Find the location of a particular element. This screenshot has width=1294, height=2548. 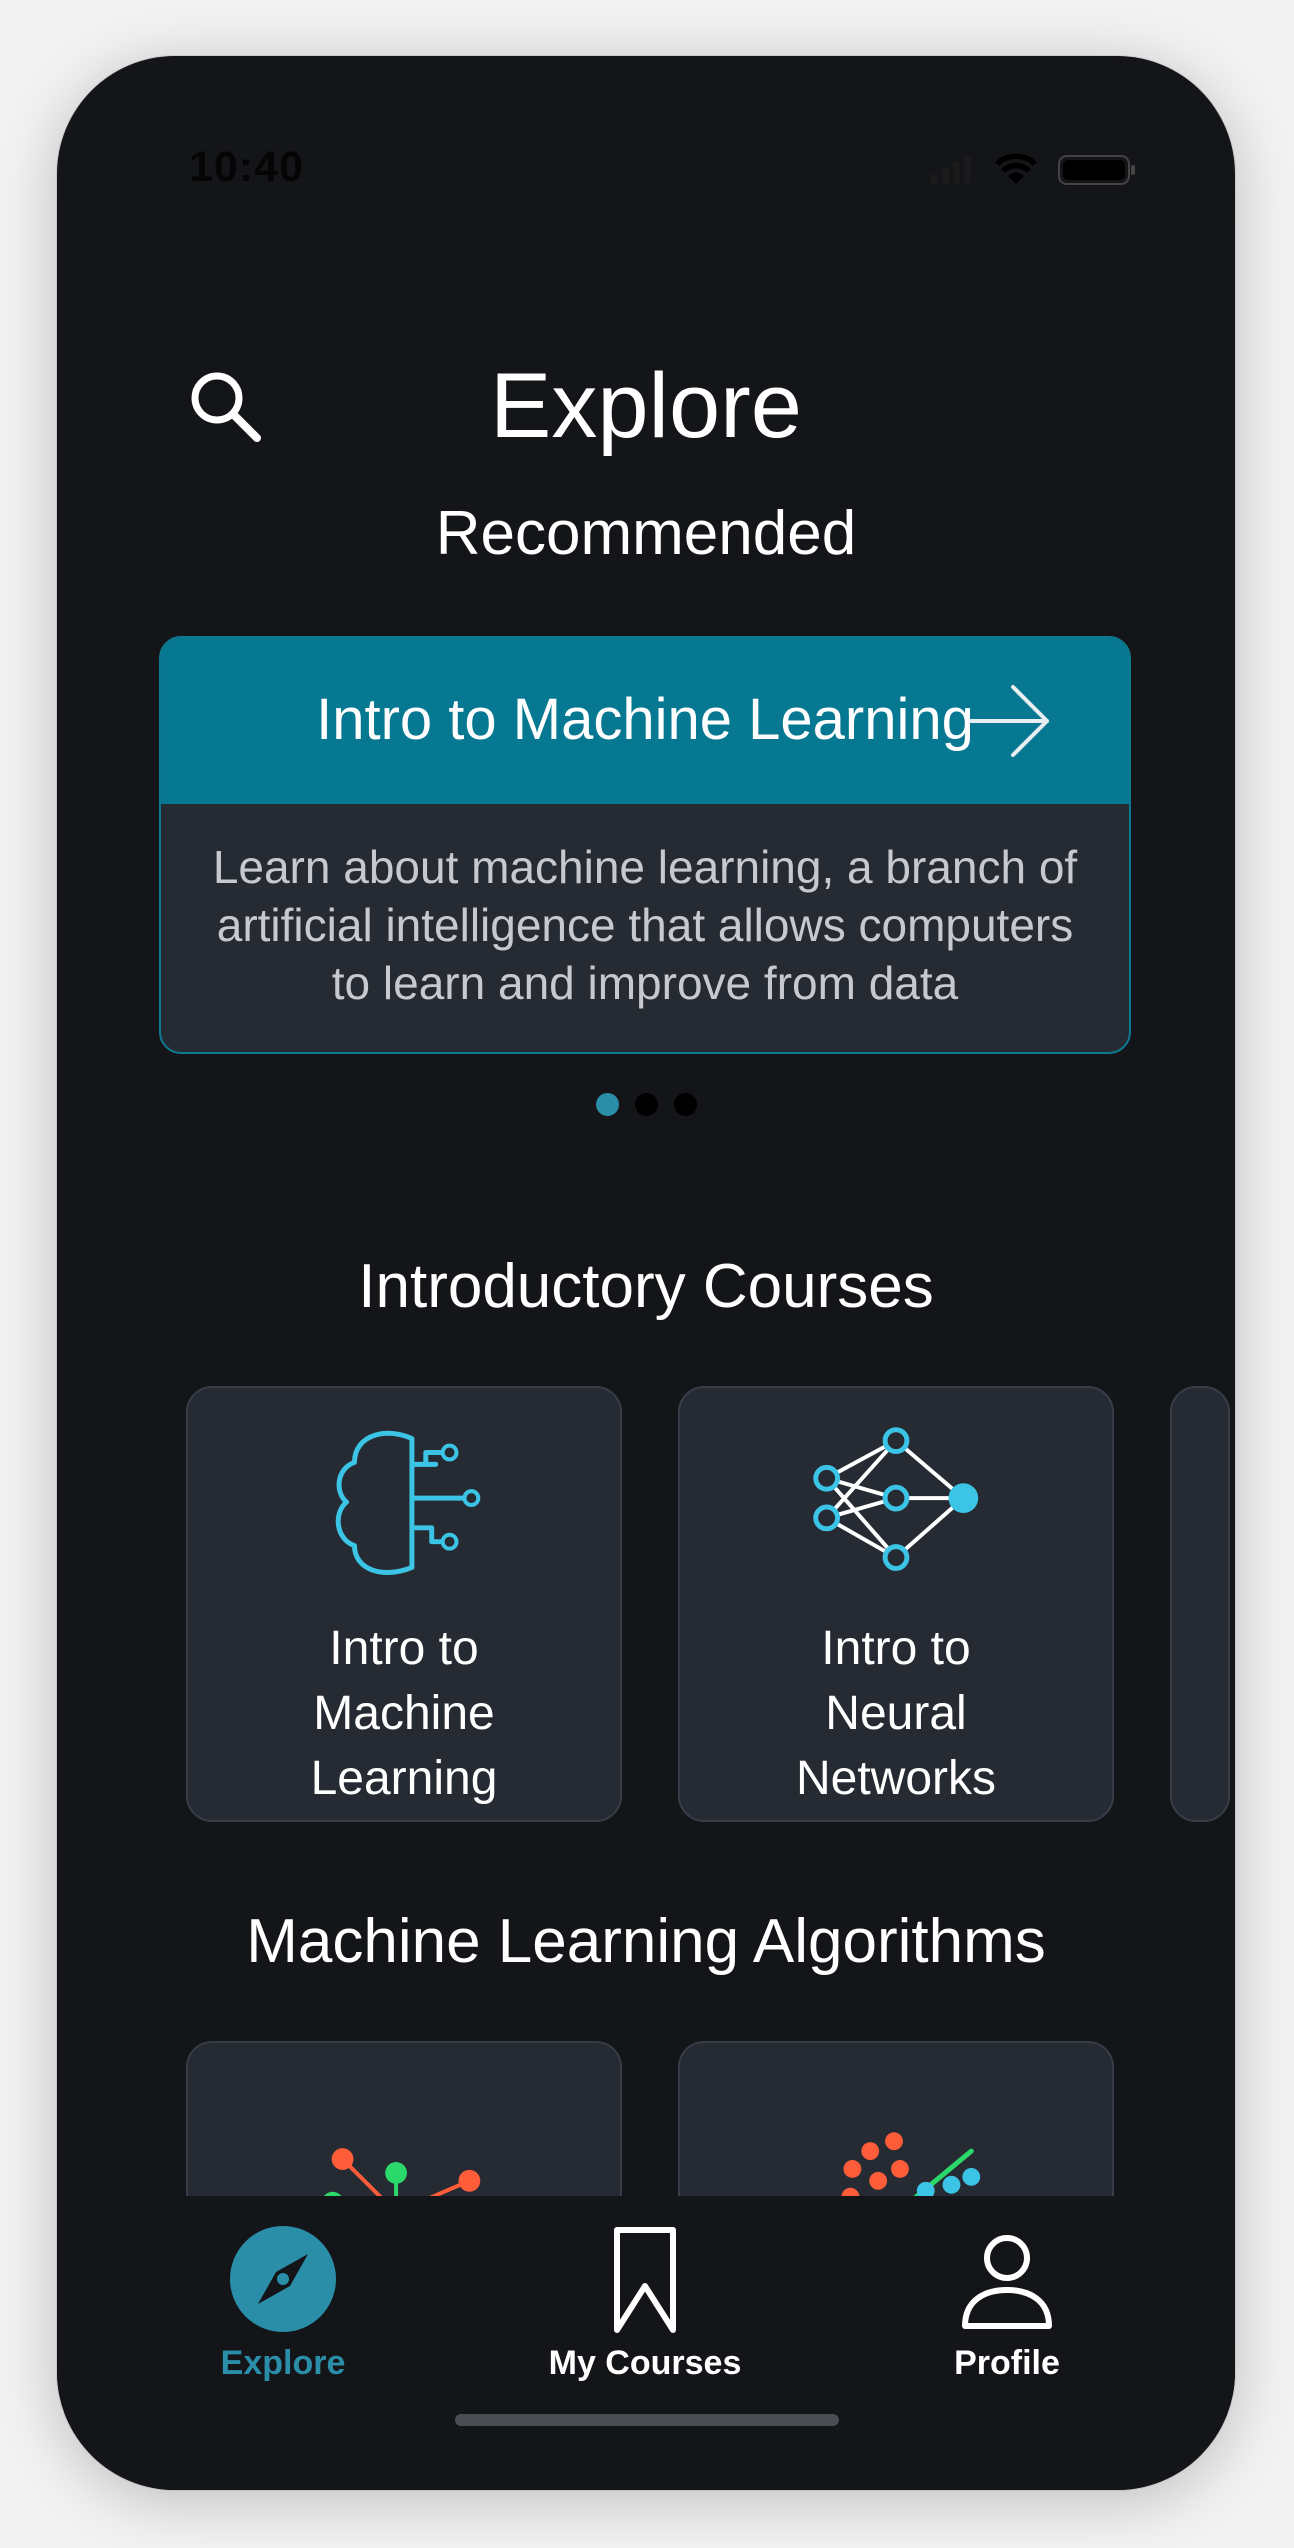

tree-graph-icon is located at coordinates (402, 2172).